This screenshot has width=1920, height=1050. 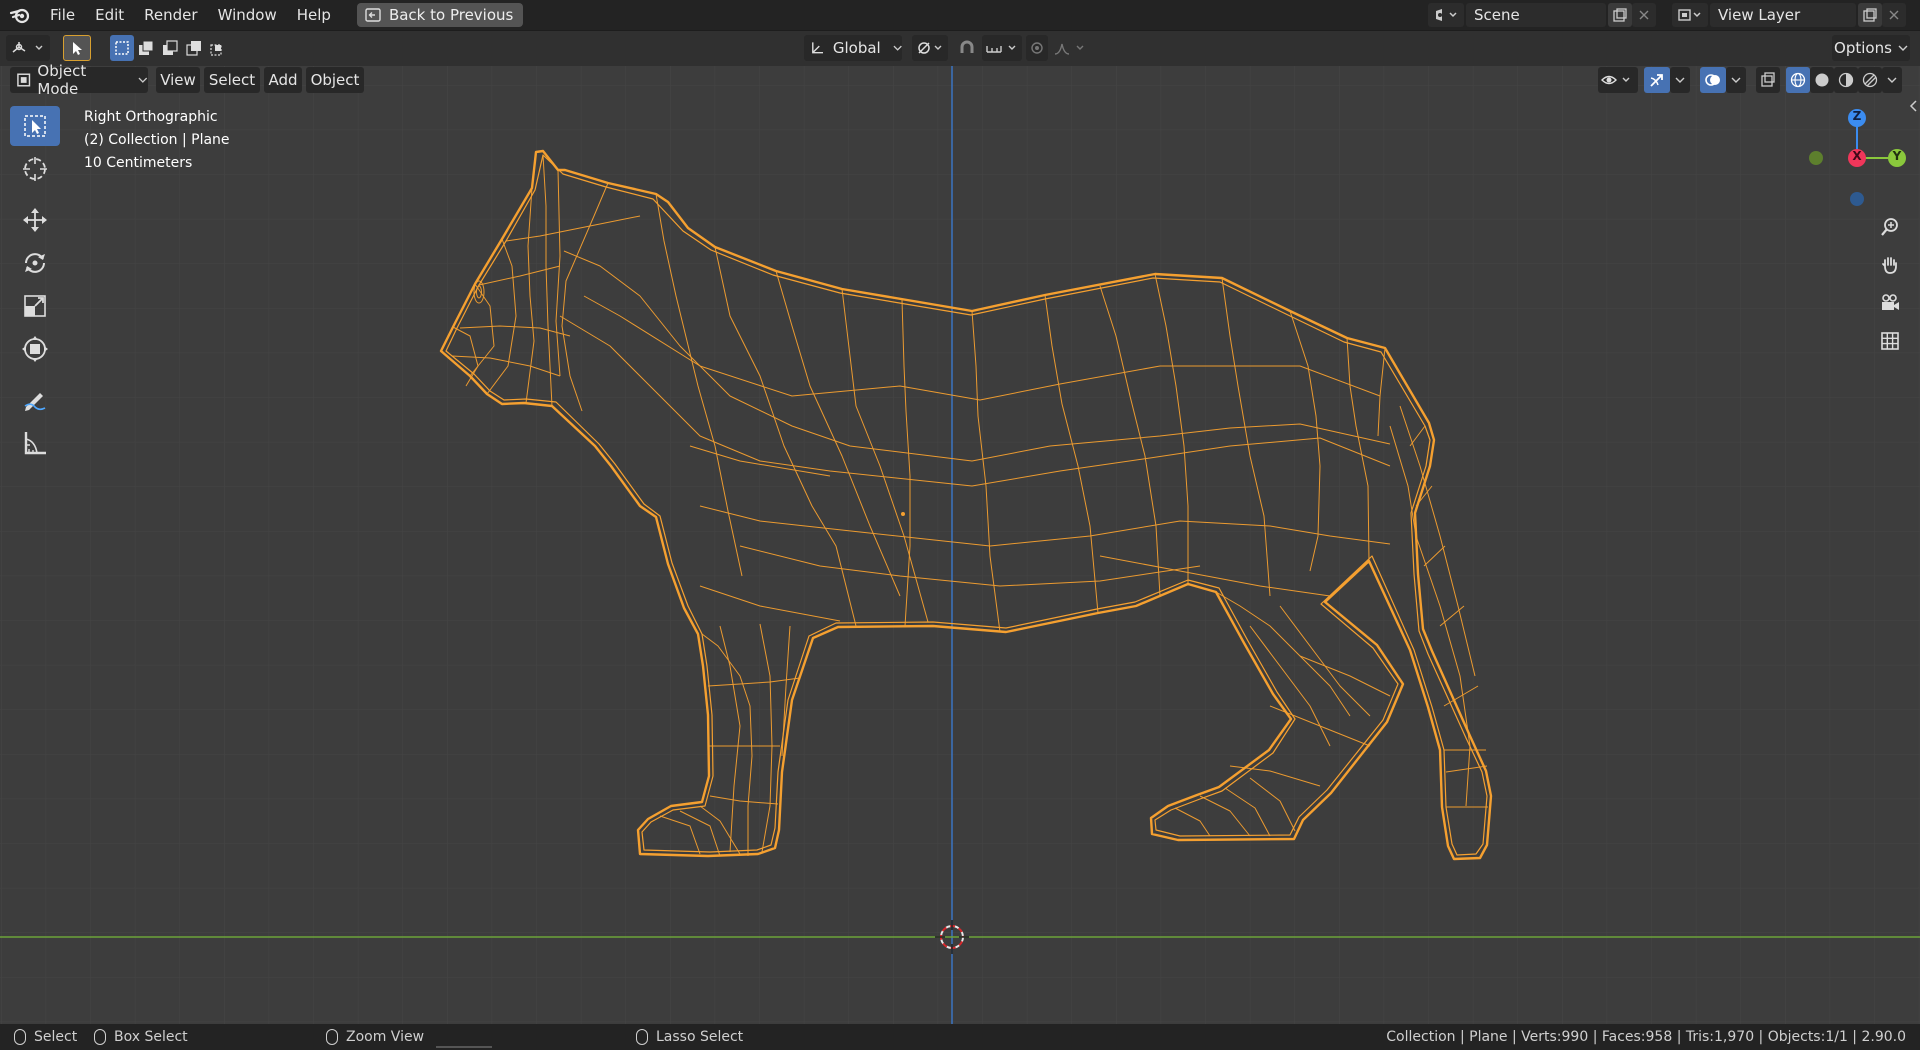 What do you see at coordinates (62, 15) in the screenshot?
I see `menu-file: File` at bounding box center [62, 15].